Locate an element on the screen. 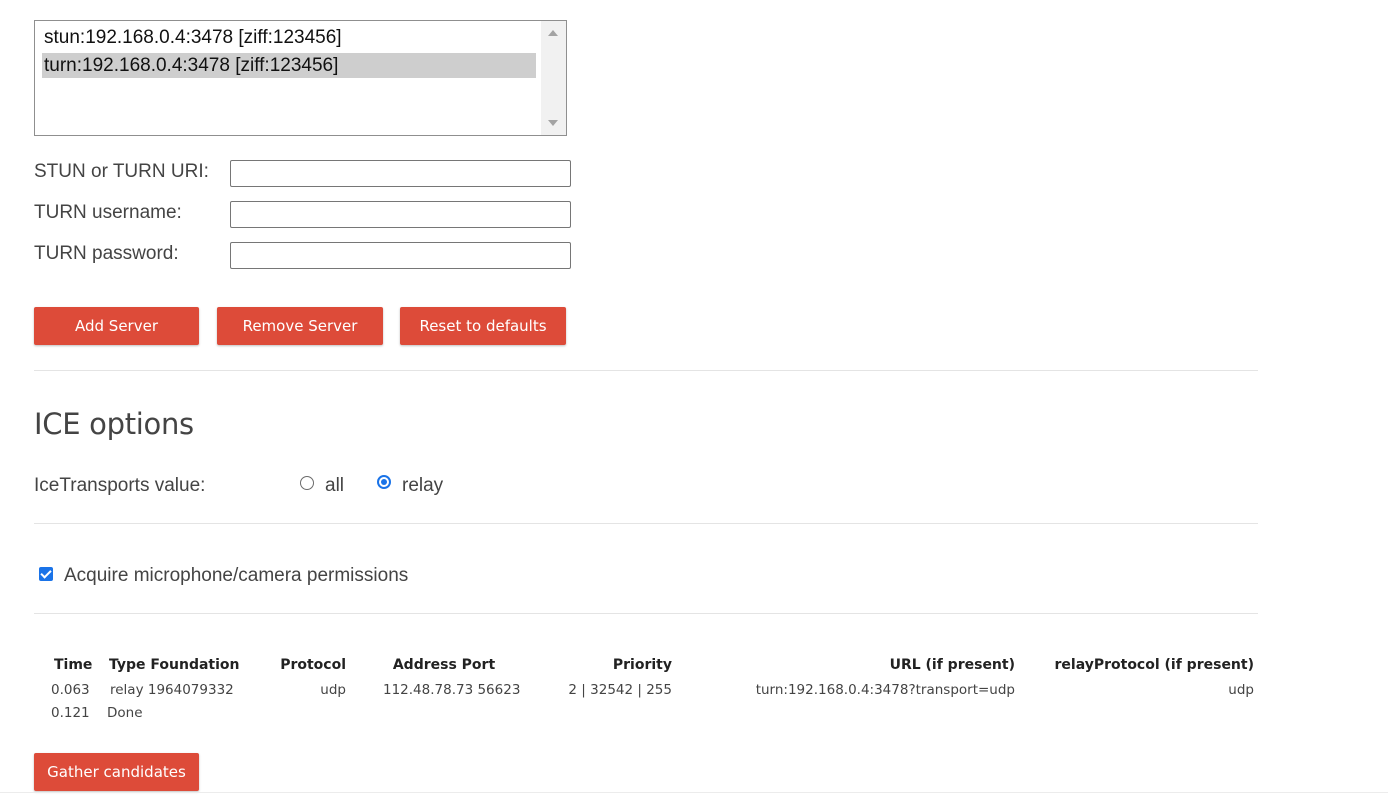 The image size is (1388, 797). cell-url: turn:192.168.0.4:3478?transport=udp is located at coordinates (885, 690).